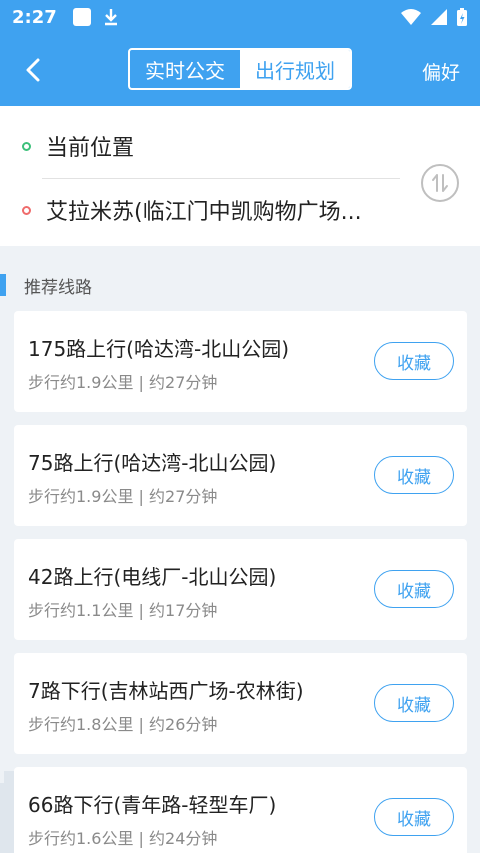 This screenshot has height=853, width=480. I want to click on preference-button: 偏好, so click(441, 71).